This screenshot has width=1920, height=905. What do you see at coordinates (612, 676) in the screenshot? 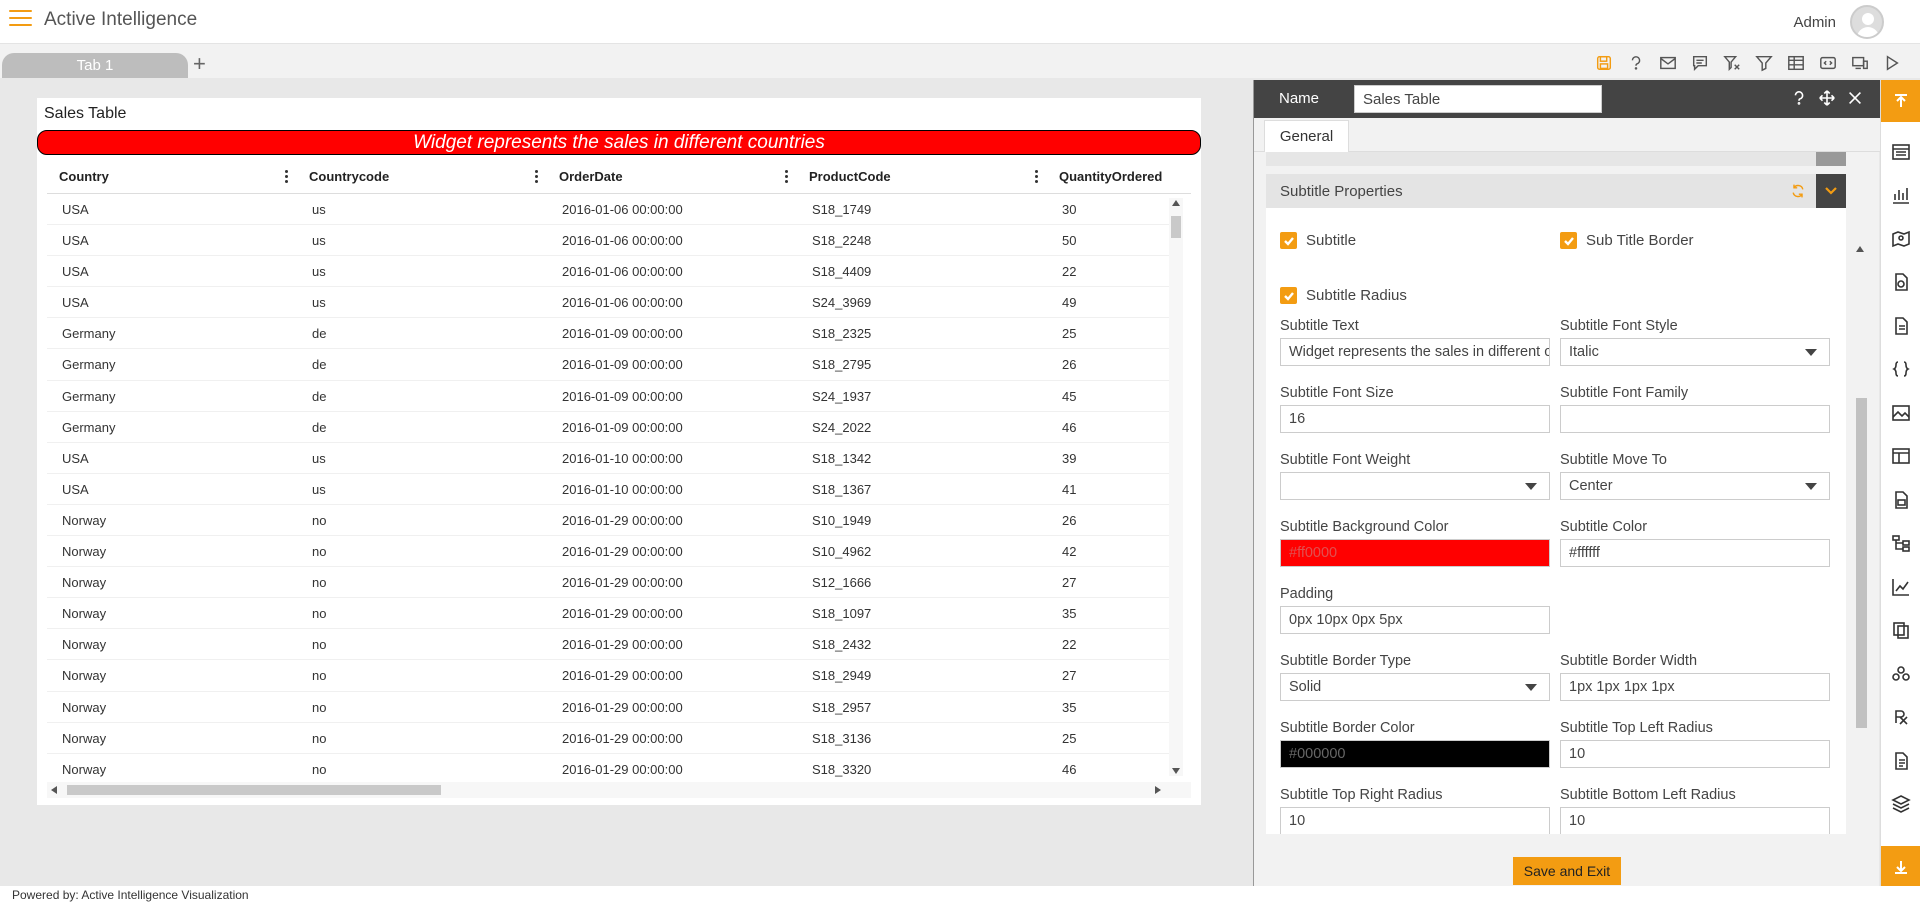
I see `table-row: Norway no 2016-01-29 00:00:00 S18_2949 27` at bounding box center [612, 676].